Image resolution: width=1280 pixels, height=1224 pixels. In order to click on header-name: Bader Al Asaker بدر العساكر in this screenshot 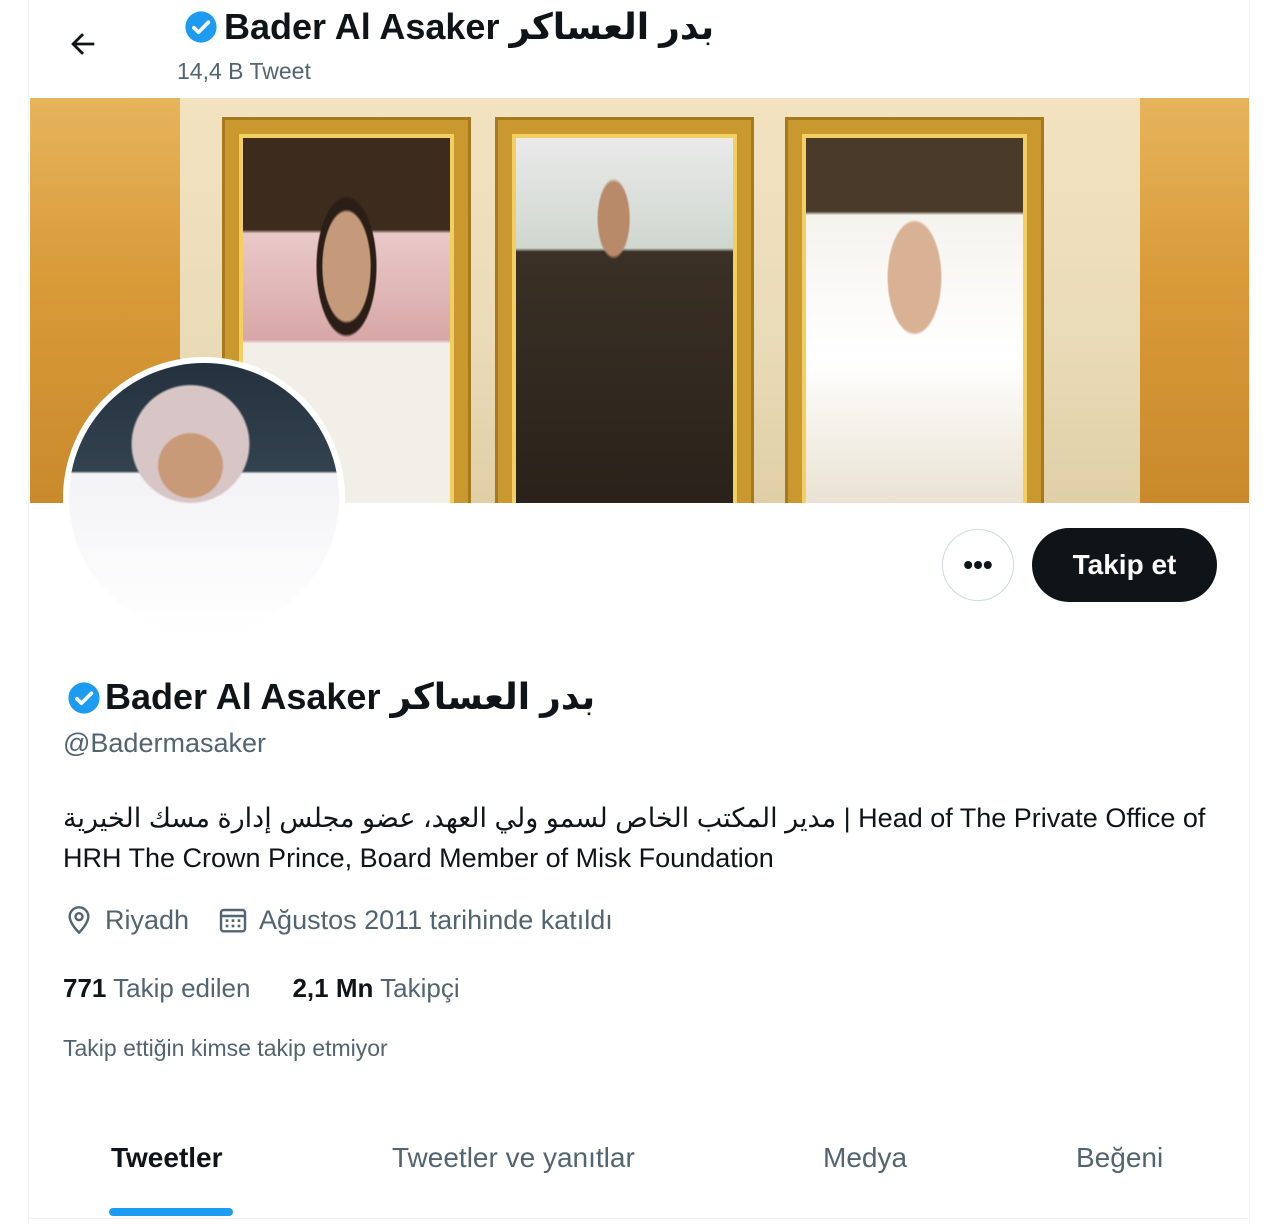, I will do `click(469, 26)`.